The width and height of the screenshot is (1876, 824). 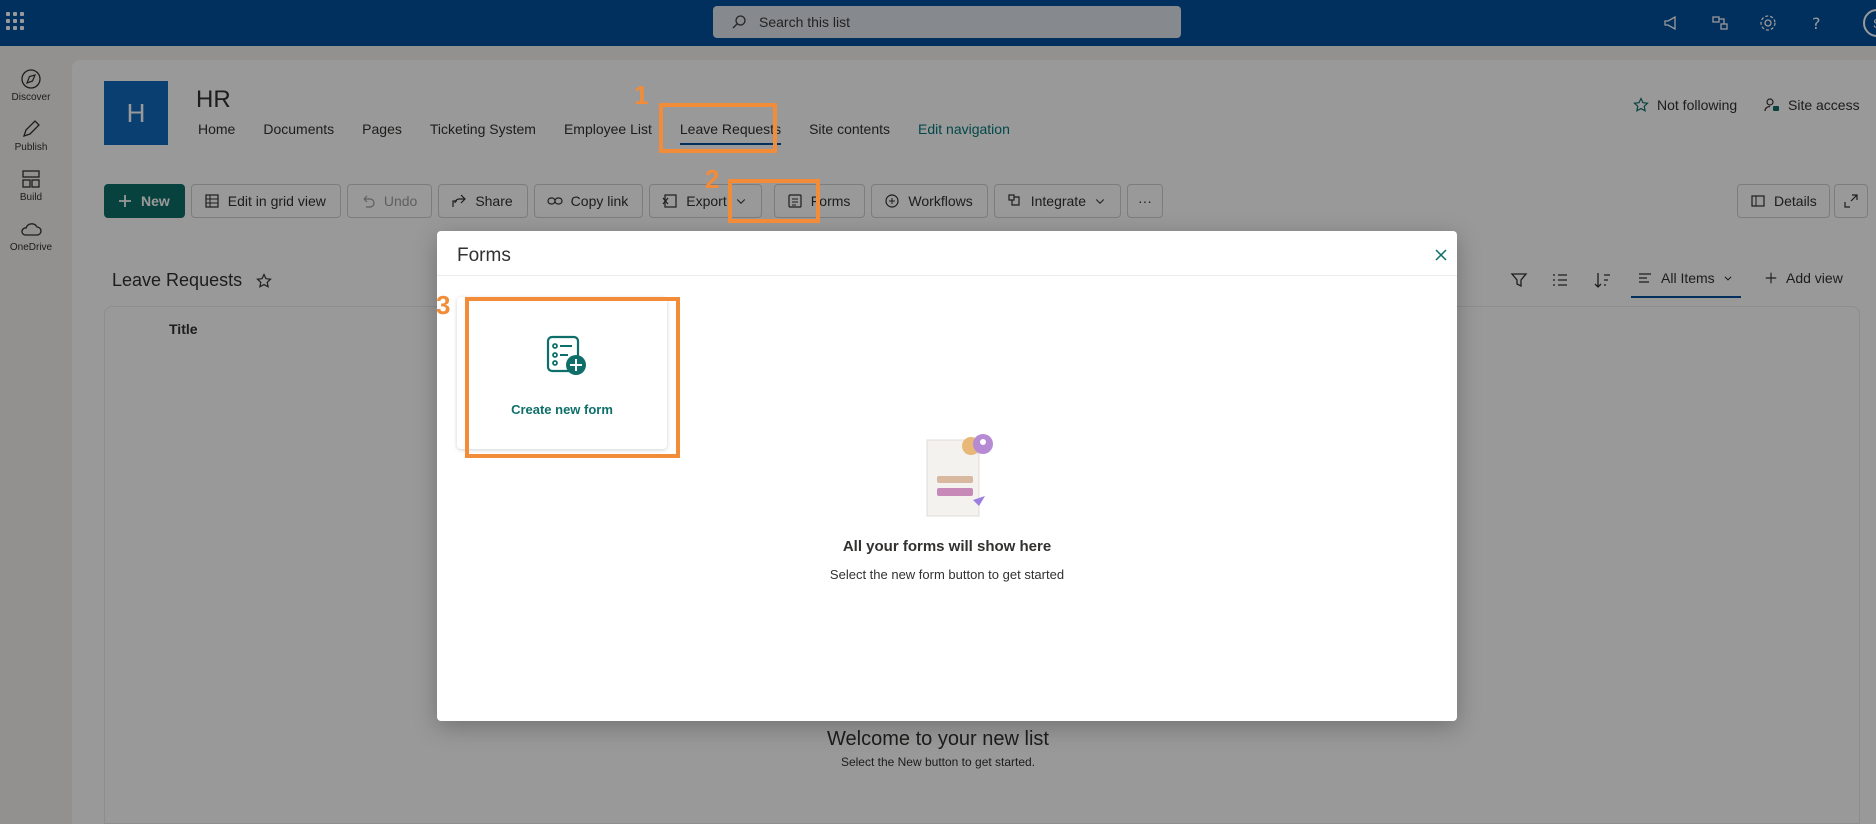 I want to click on annotation-number-3: 3, so click(x=443, y=305).